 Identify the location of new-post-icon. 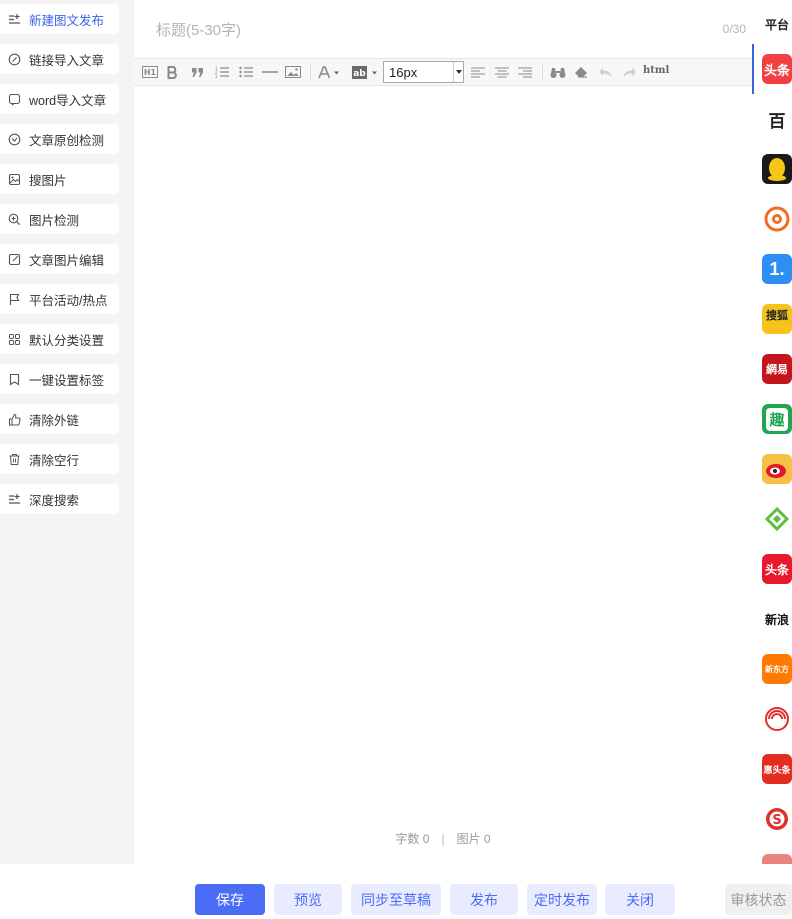
(14, 19).